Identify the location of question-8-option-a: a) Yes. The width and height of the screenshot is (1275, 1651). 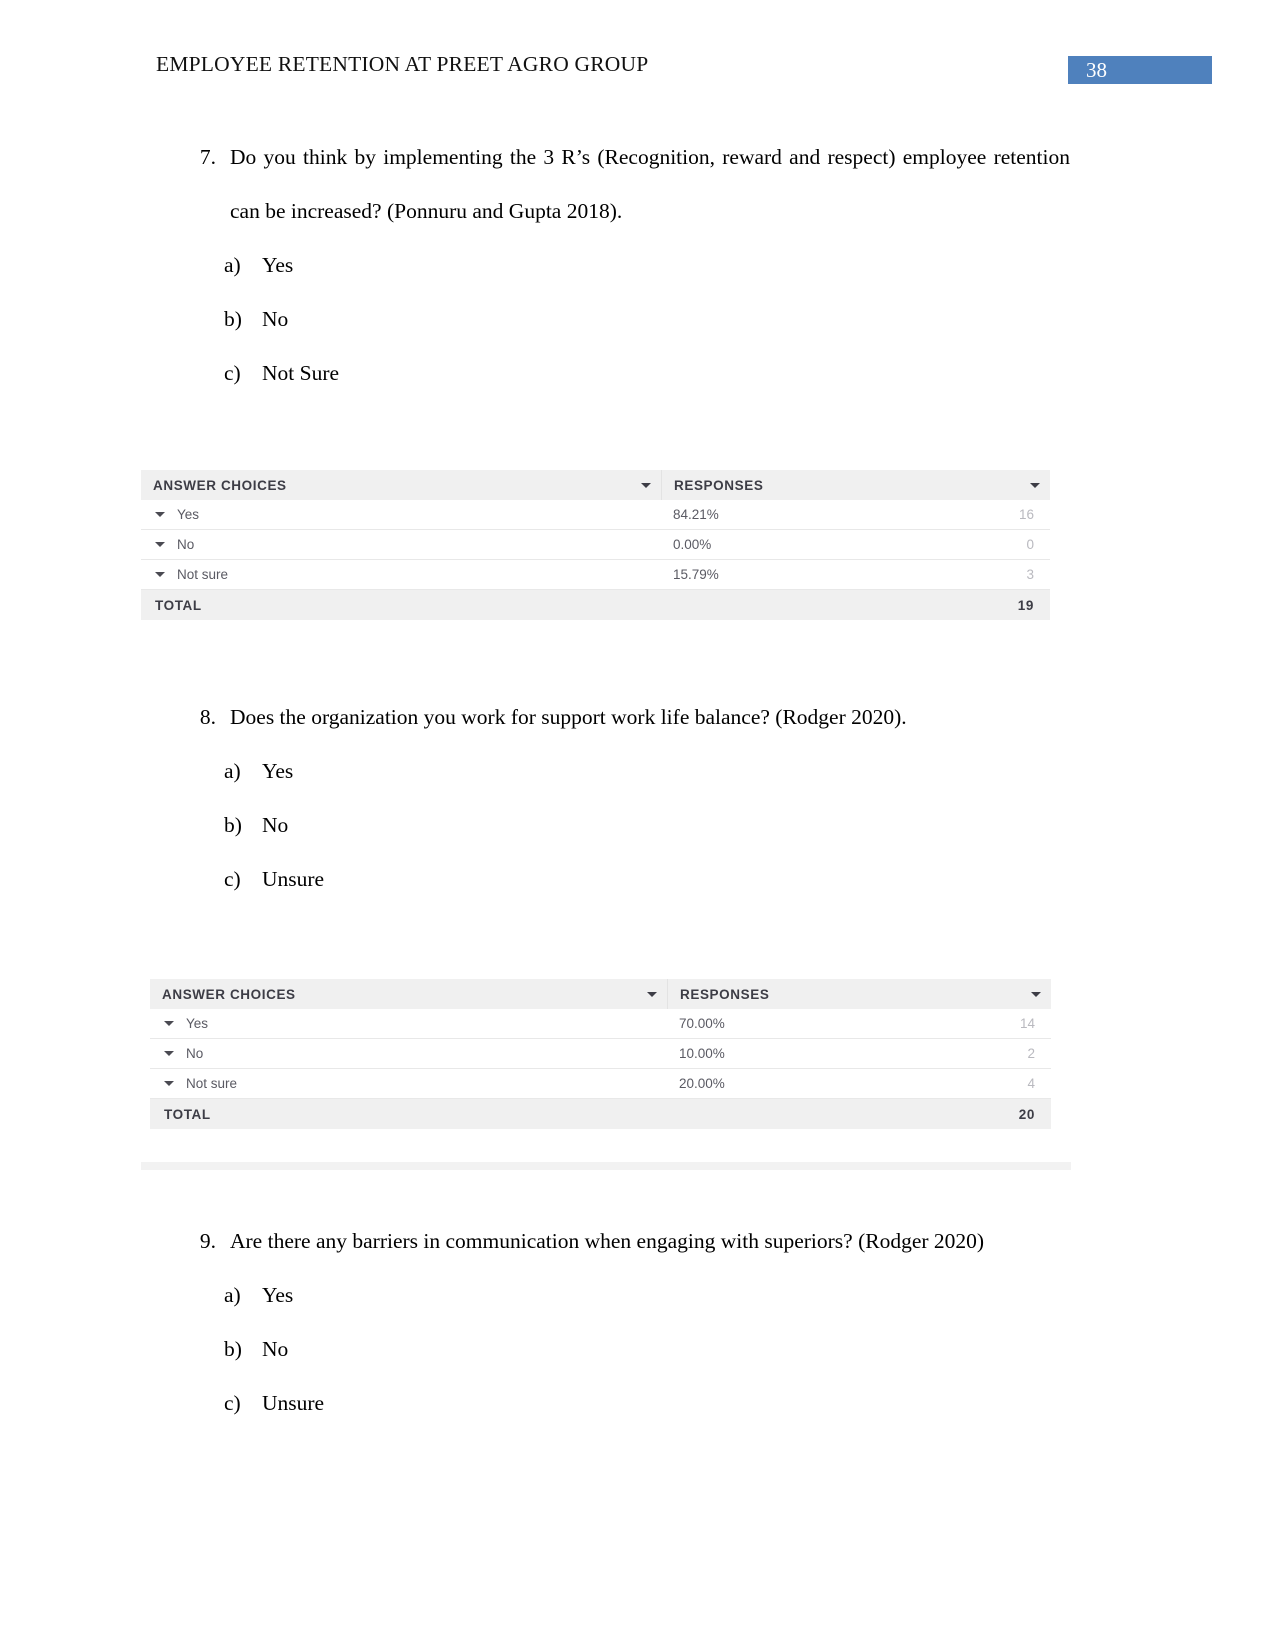
(661, 771).